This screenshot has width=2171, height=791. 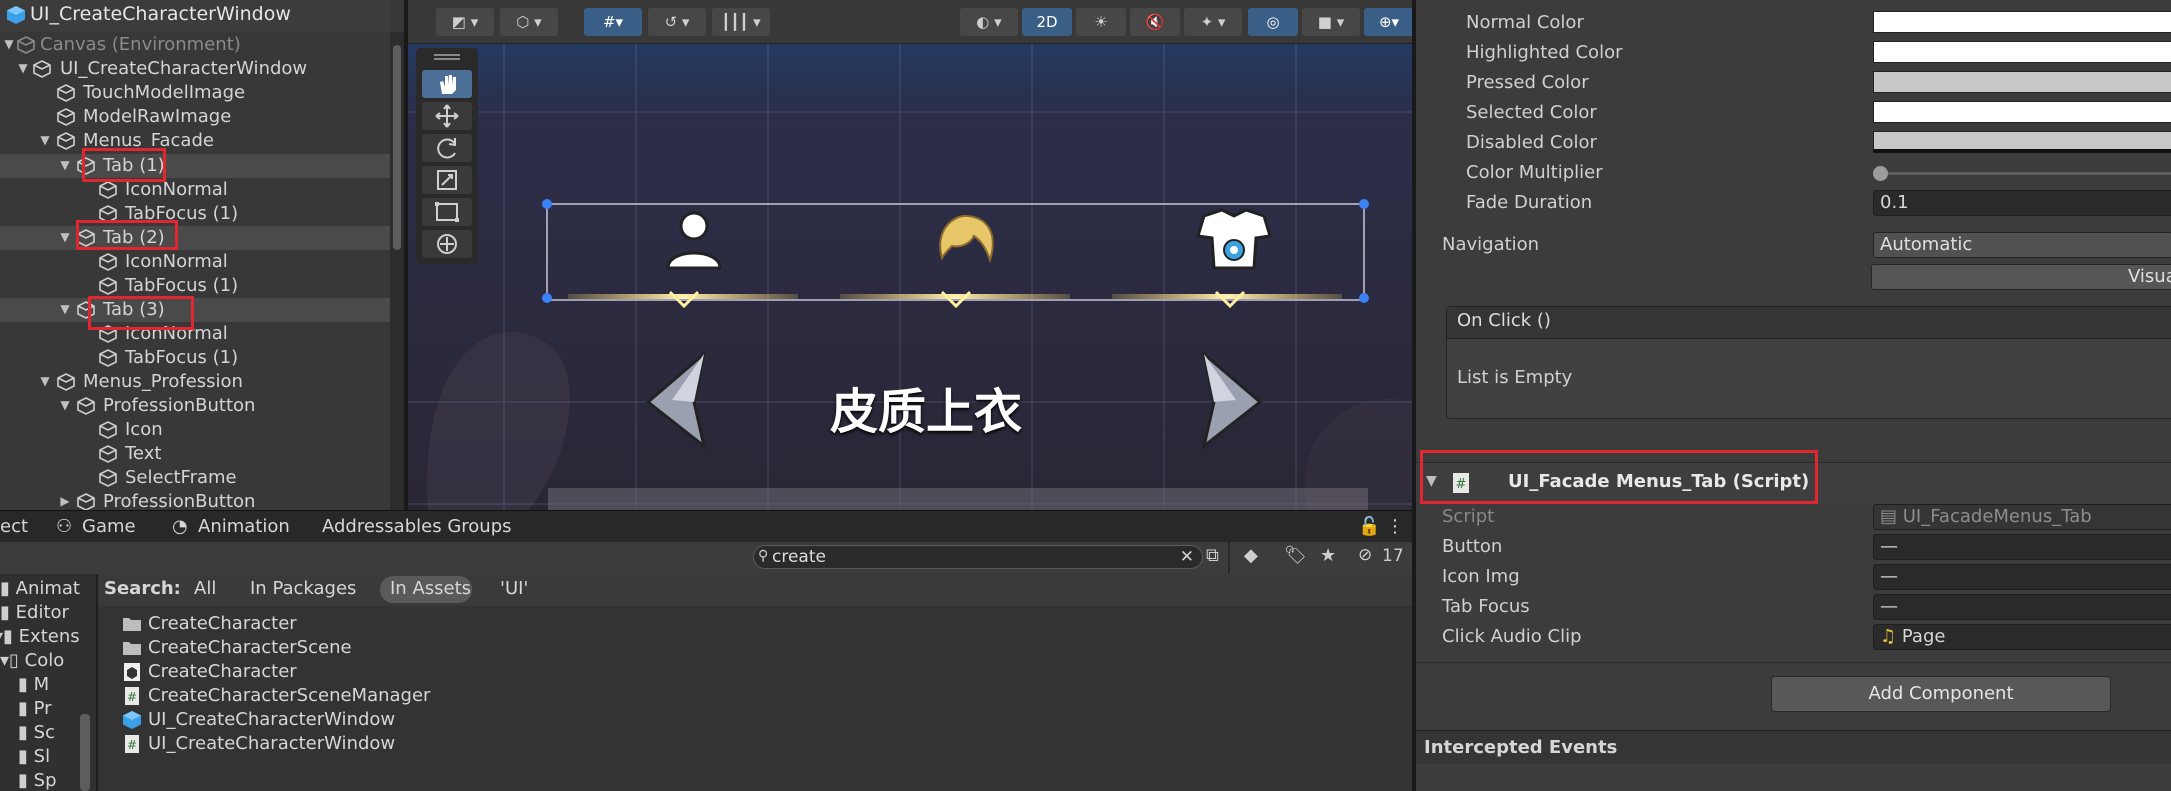 What do you see at coordinates (2022, 82) in the screenshot?
I see `pressed-color-swatch` at bounding box center [2022, 82].